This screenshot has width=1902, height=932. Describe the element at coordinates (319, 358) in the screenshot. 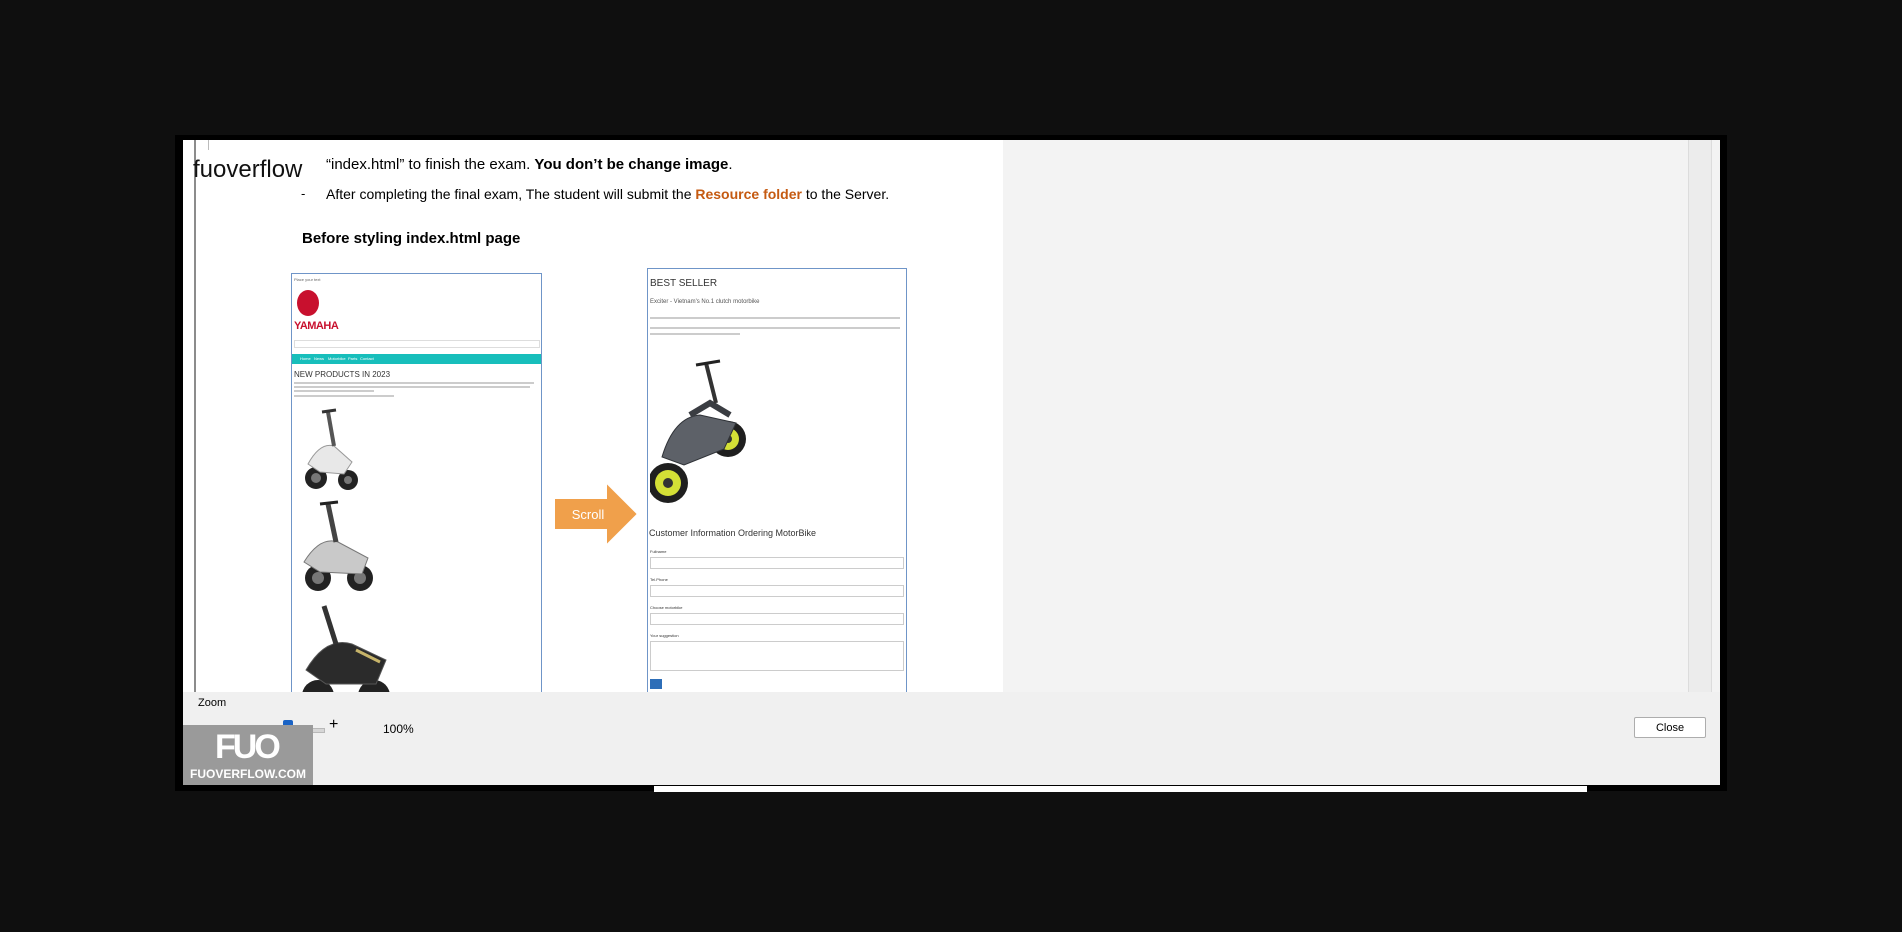

I see `nav-item: News` at that location.